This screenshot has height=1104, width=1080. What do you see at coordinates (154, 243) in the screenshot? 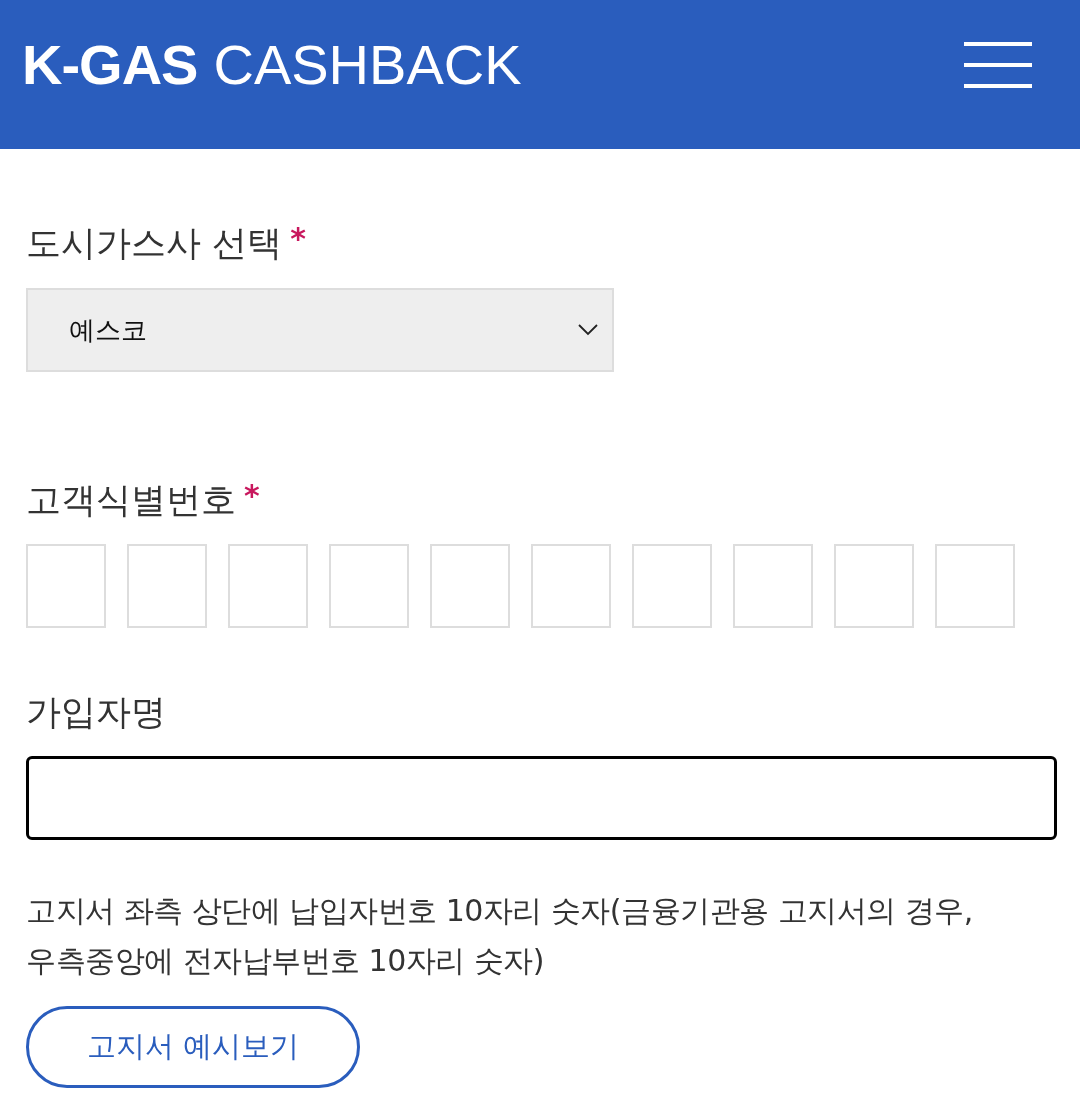
I see `field-label: 도시가스사 선택` at bounding box center [154, 243].